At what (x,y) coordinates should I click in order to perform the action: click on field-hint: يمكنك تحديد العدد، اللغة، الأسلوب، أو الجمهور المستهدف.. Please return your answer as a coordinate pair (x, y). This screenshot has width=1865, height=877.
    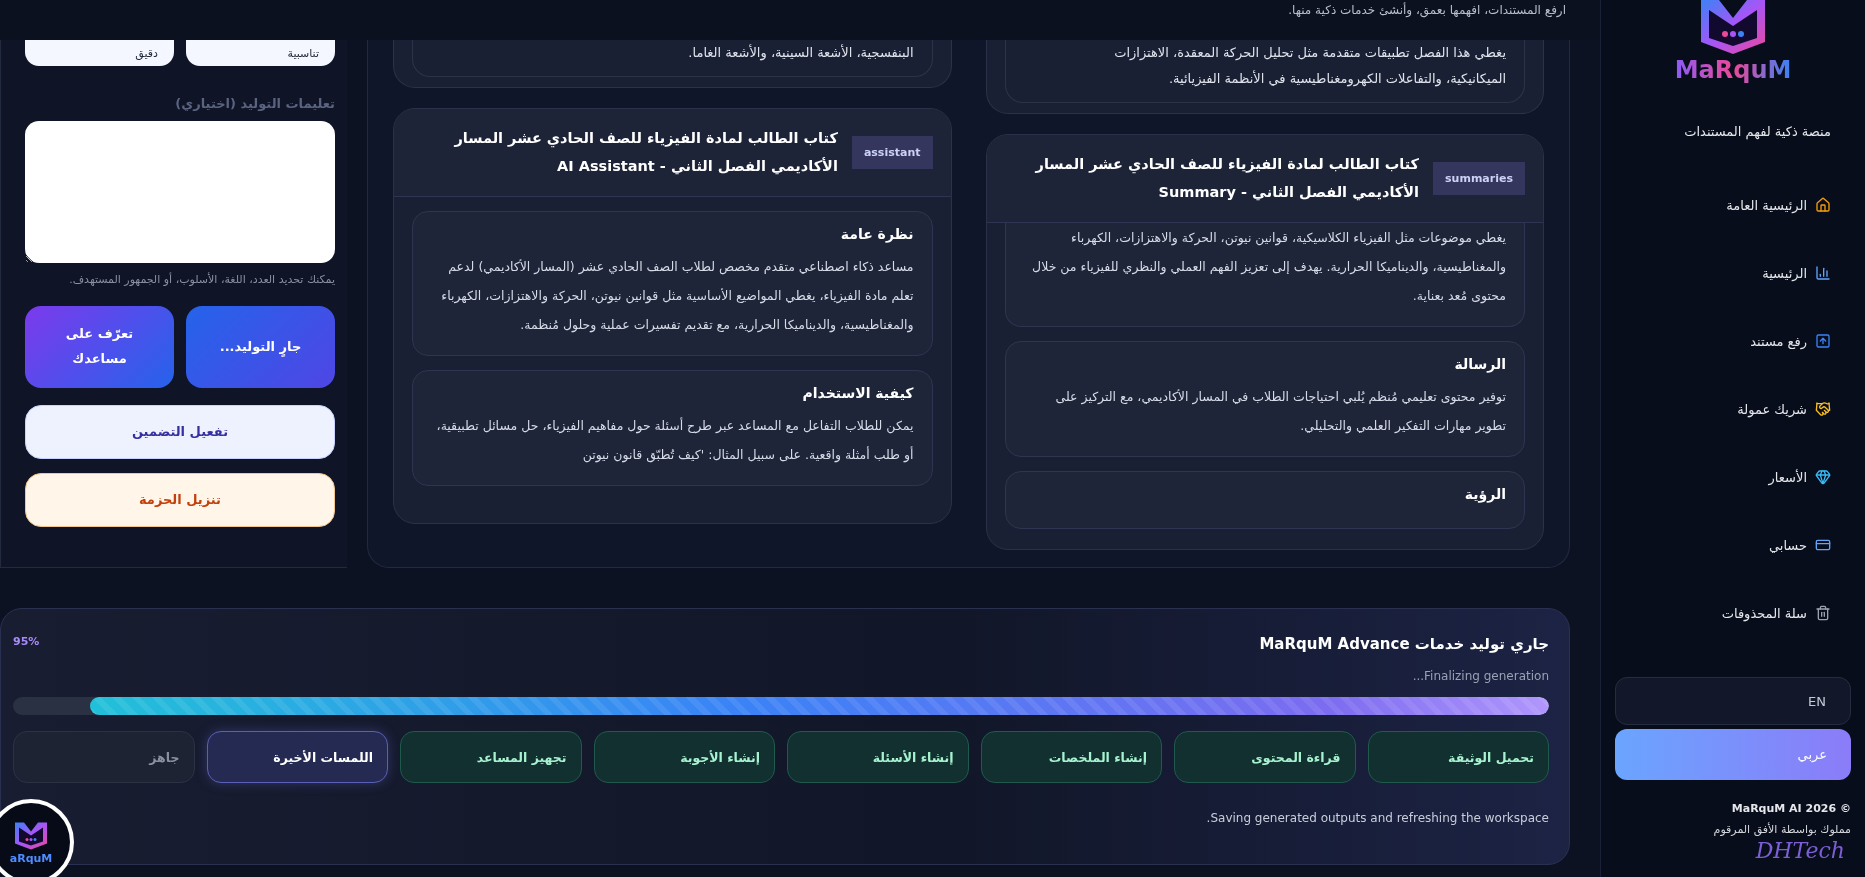
    Looking at the image, I should click on (201, 279).